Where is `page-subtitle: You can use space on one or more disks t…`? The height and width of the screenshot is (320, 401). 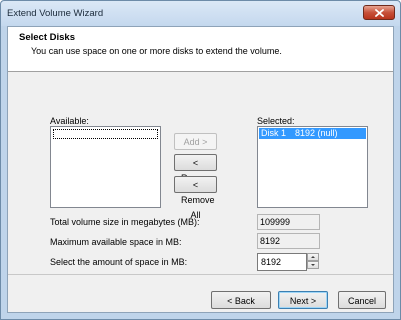
page-subtitle: You can use space on one or more disks t… is located at coordinates (156, 51).